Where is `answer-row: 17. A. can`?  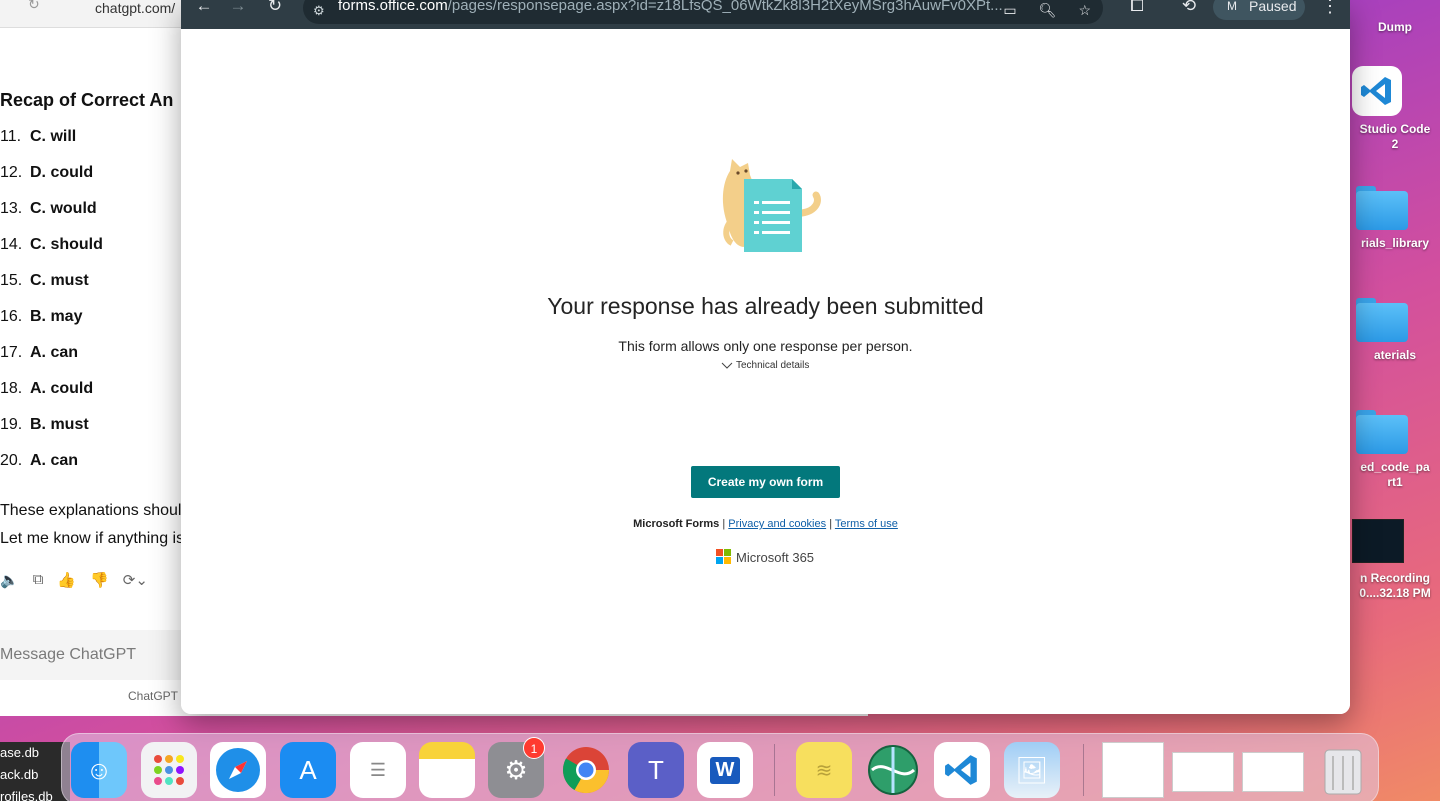
answer-row: 17. A. can is located at coordinates (51, 362).